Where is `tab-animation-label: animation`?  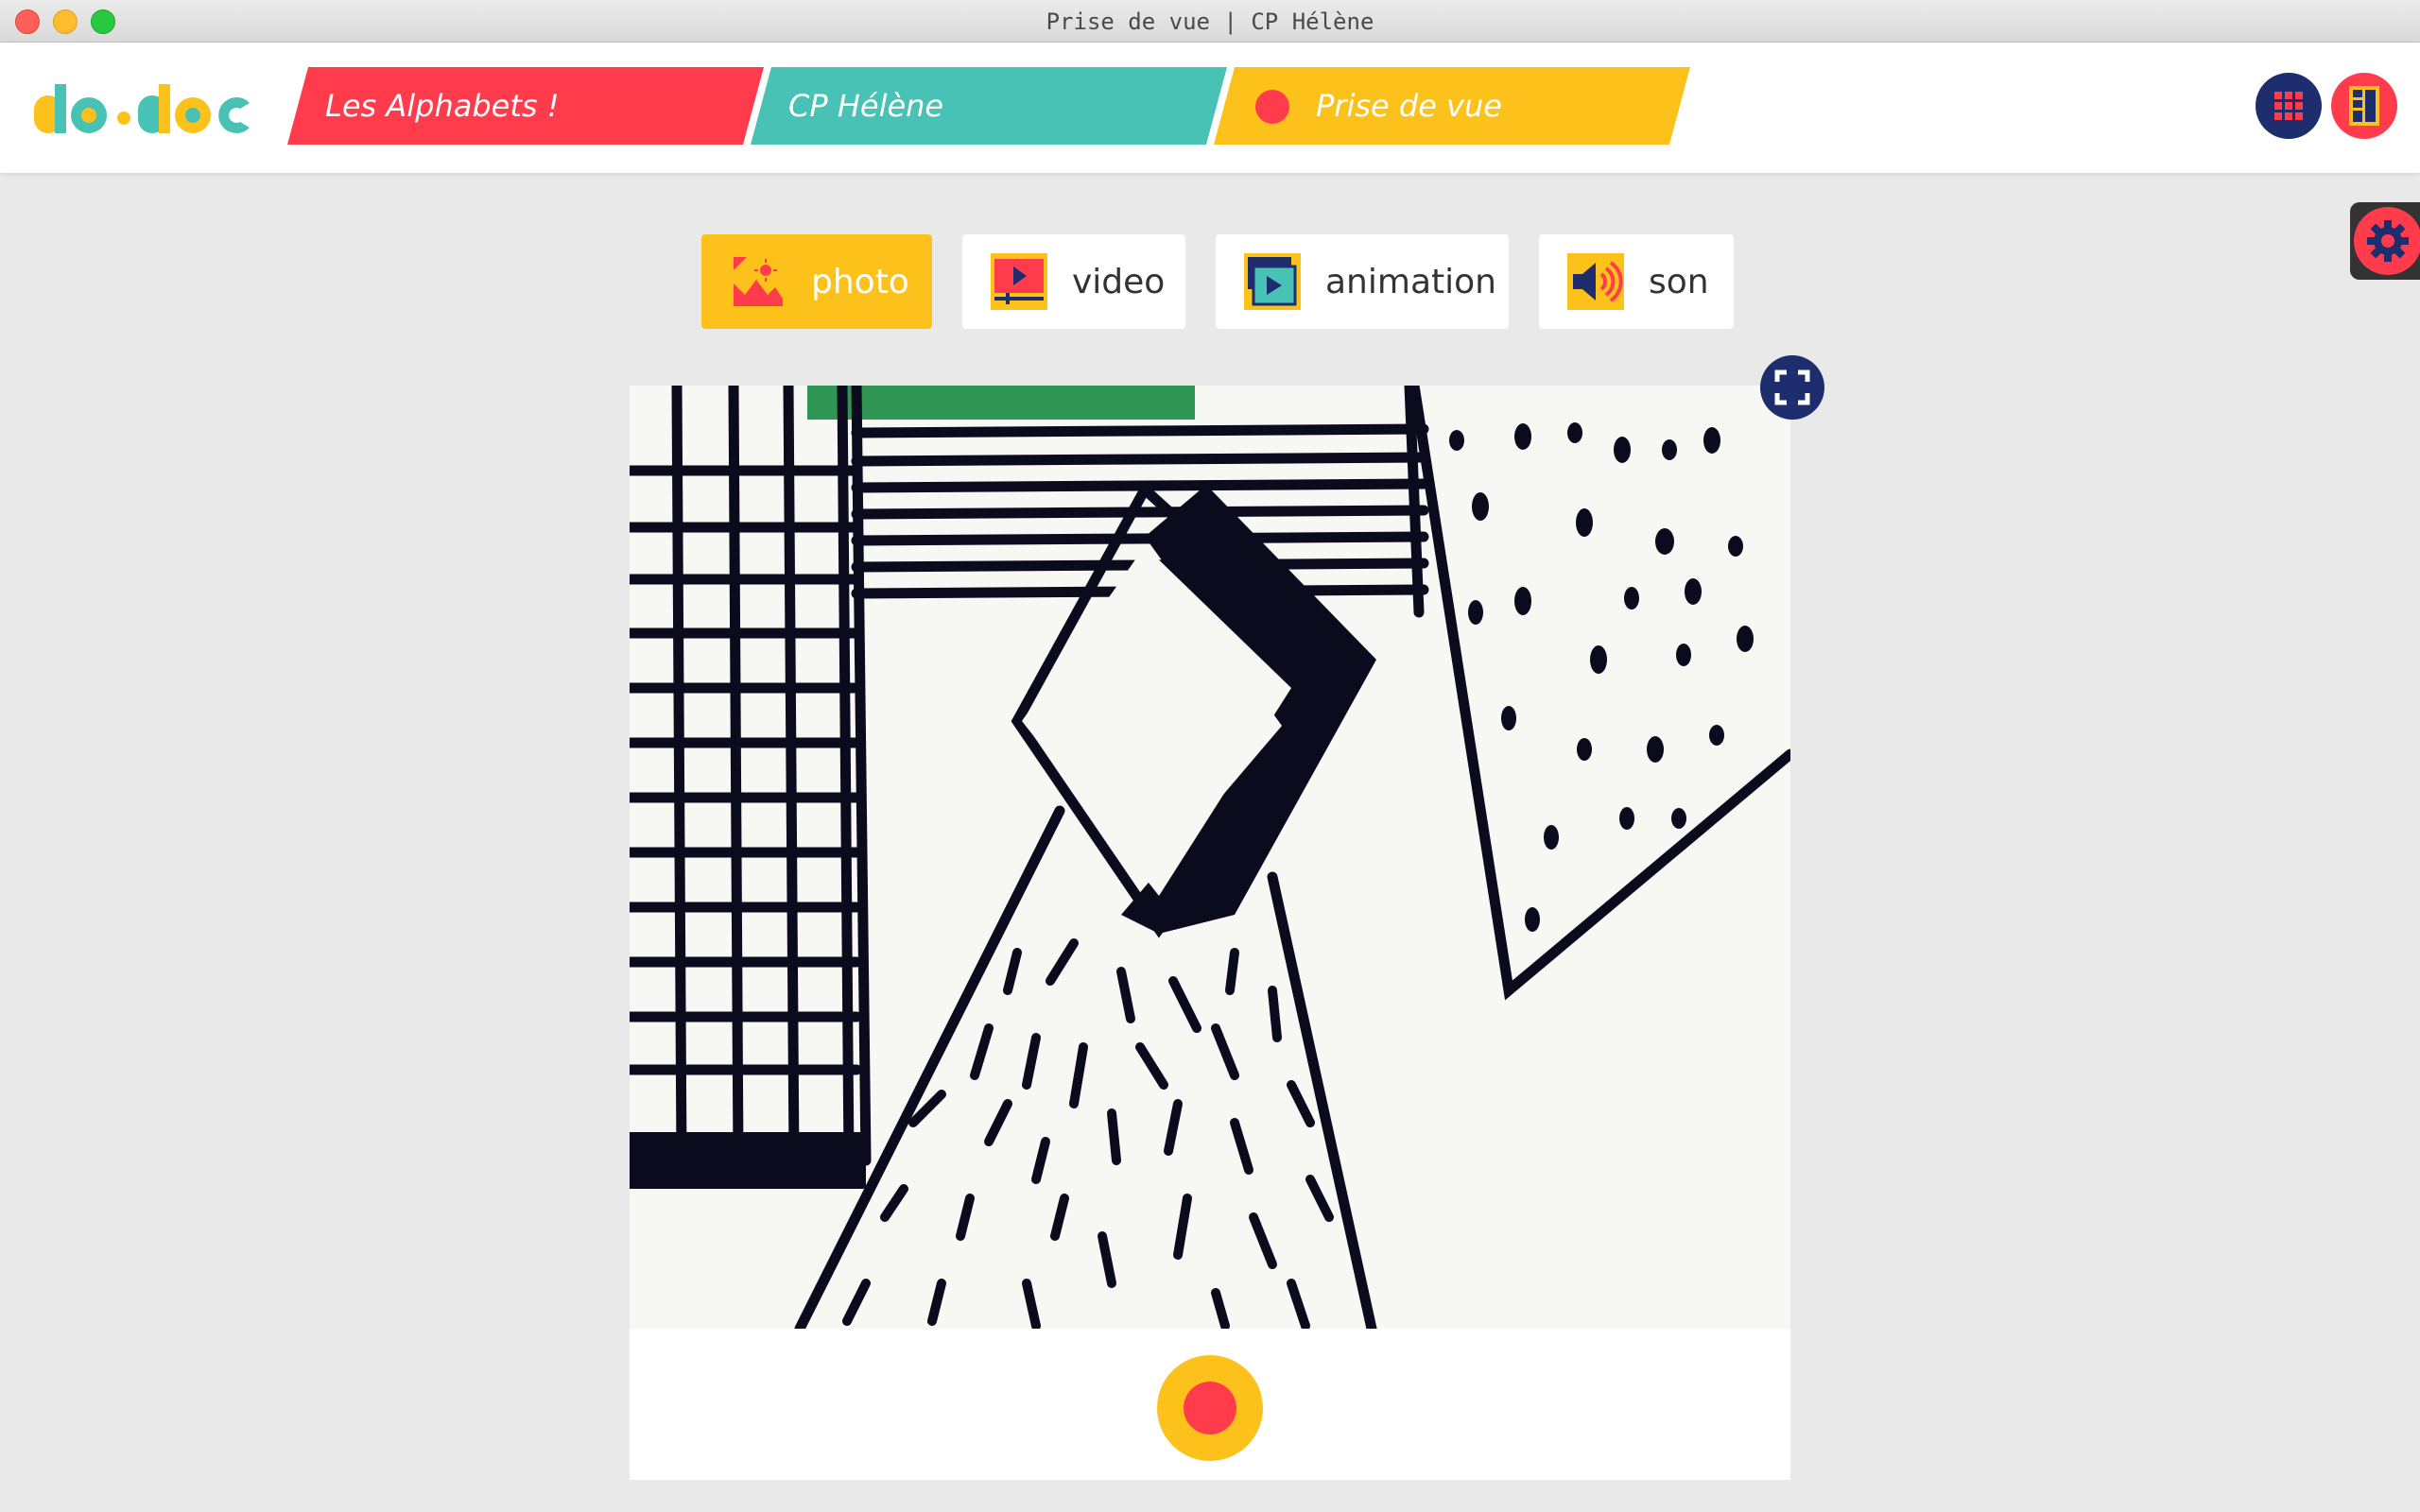
tab-animation-label: animation is located at coordinates (1410, 281).